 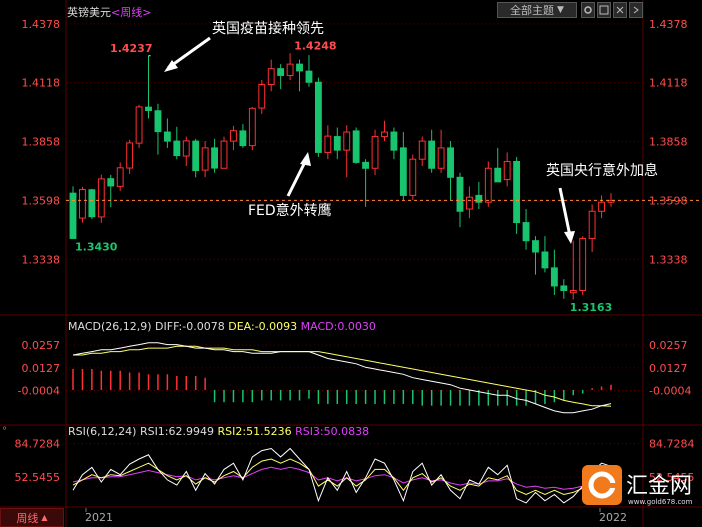 I want to click on collapse-button, so click(x=636, y=10).